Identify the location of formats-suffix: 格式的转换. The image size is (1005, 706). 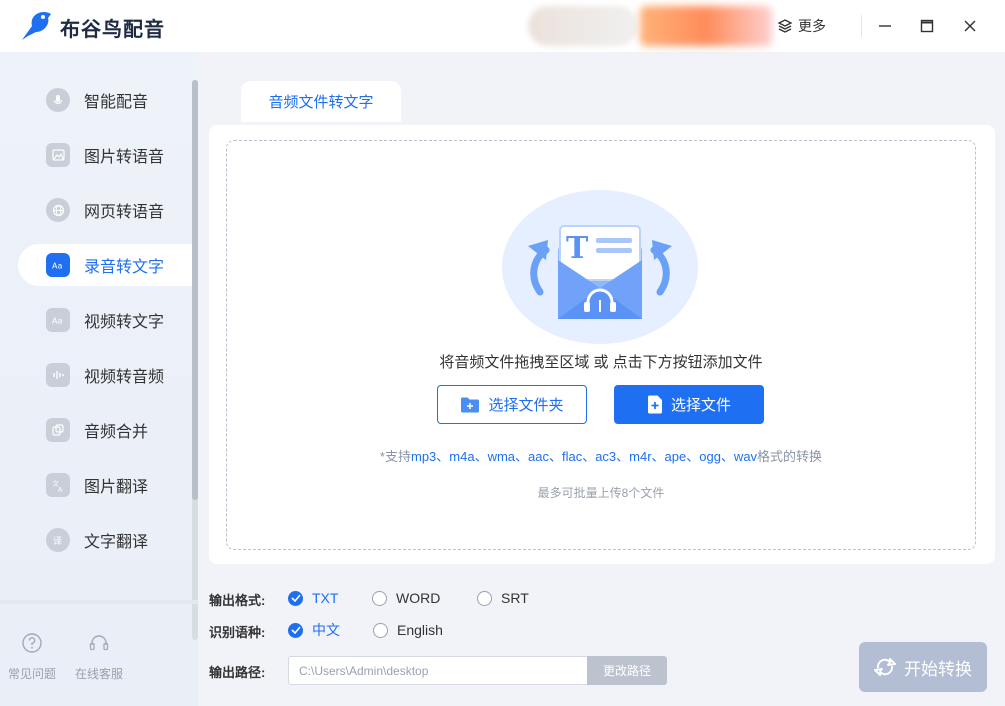
(790, 456).